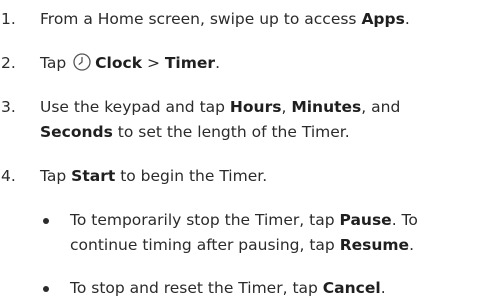  What do you see at coordinates (8, 176) in the screenshot?
I see `step-number: 4.` at bounding box center [8, 176].